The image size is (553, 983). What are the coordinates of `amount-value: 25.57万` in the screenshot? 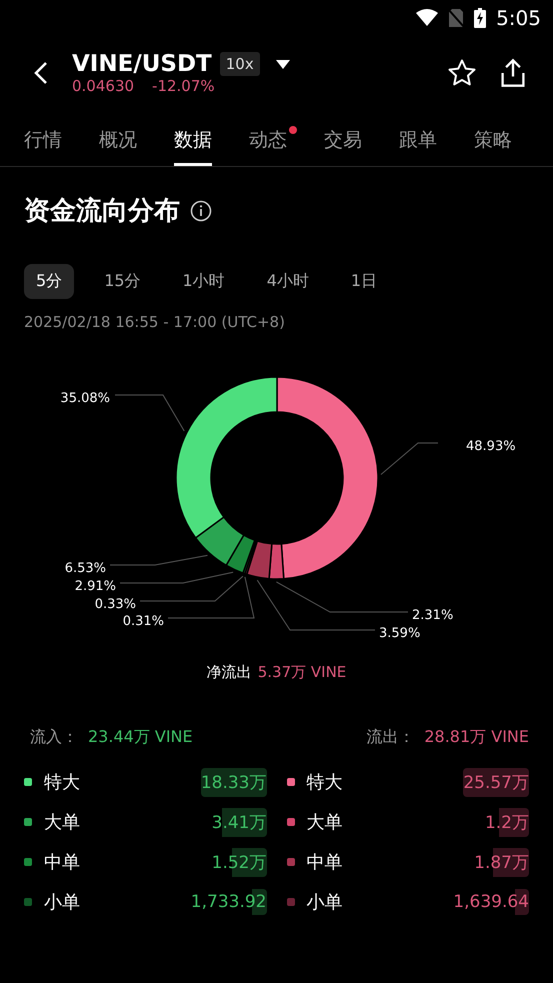 It's located at (496, 782).